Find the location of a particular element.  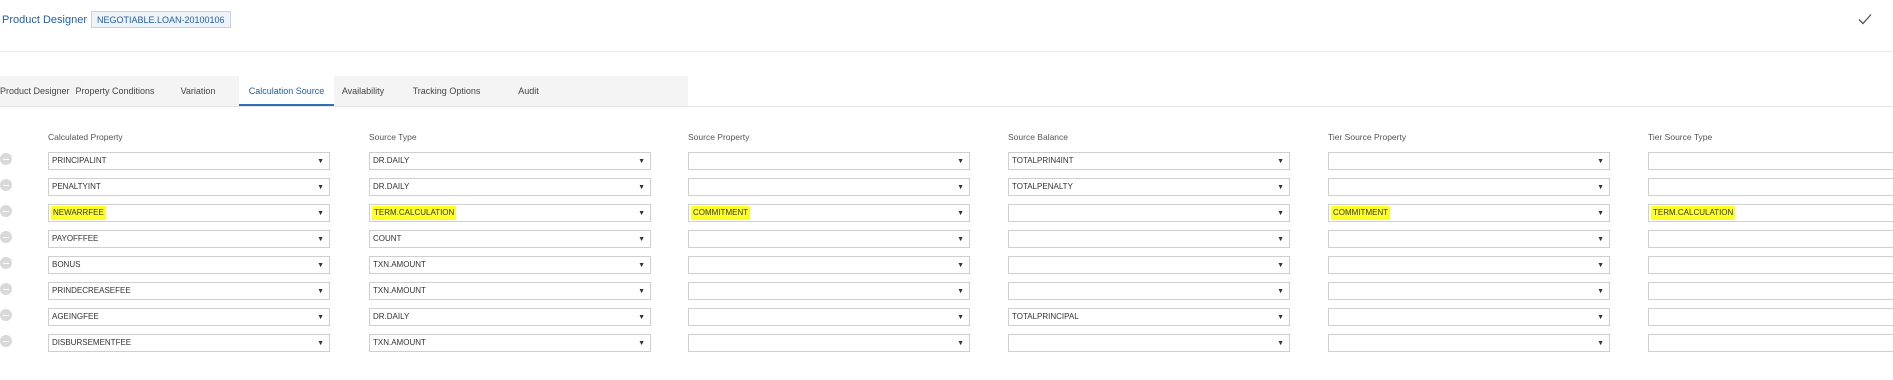

calculated-property-select: PAYOFFFEE ▼ is located at coordinates (189, 239).